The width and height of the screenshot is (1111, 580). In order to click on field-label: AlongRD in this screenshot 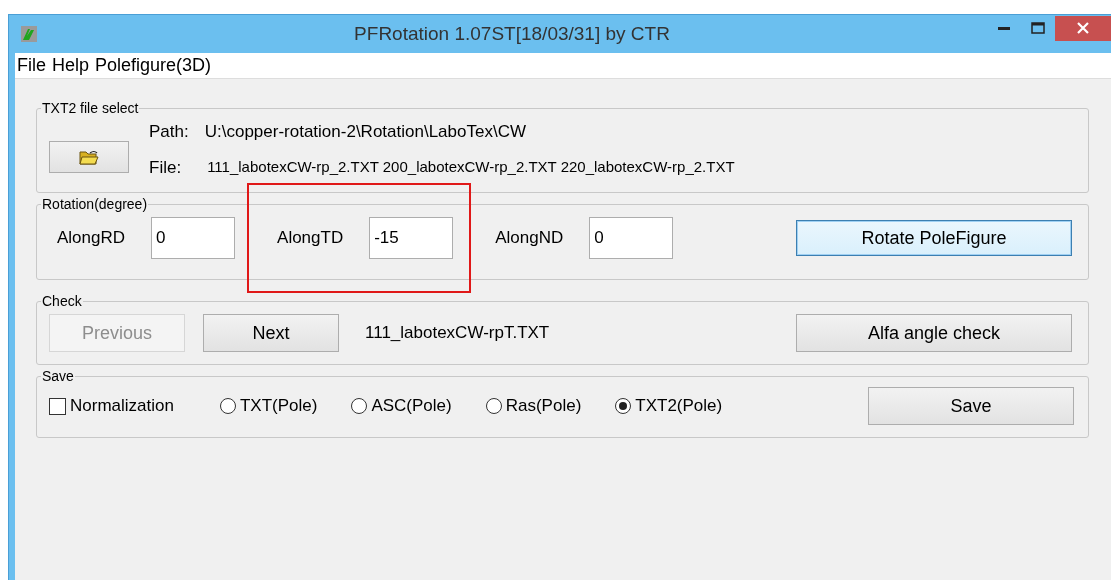, I will do `click(91, 238)`.